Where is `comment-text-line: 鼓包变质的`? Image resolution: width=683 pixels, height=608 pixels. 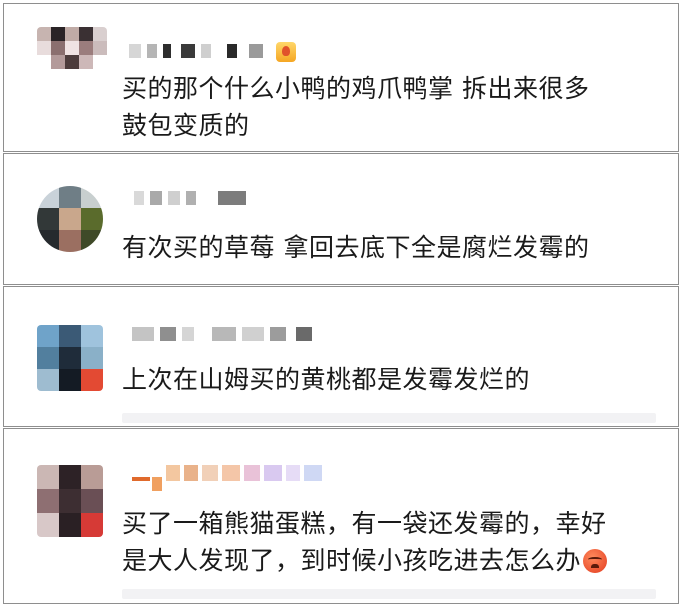
comment-text-line: 鼓包变质的 is located at coordinates (186, 125).